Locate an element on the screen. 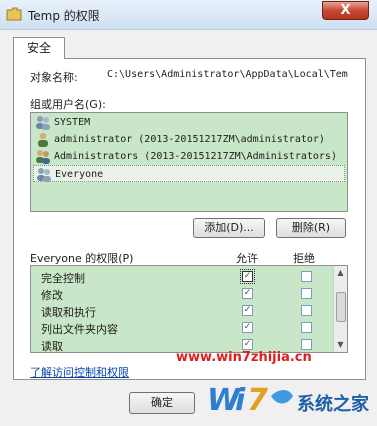 This screenshot has height=426, width=377. object-name-label: 对象名称: is located at coordinates (54, 77).